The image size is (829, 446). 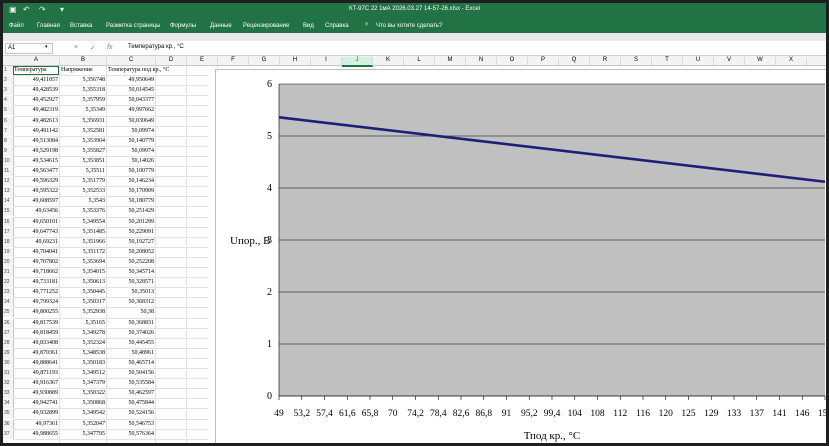 I want to click on table-cell: 49,704041, so click(x=36, y=252).